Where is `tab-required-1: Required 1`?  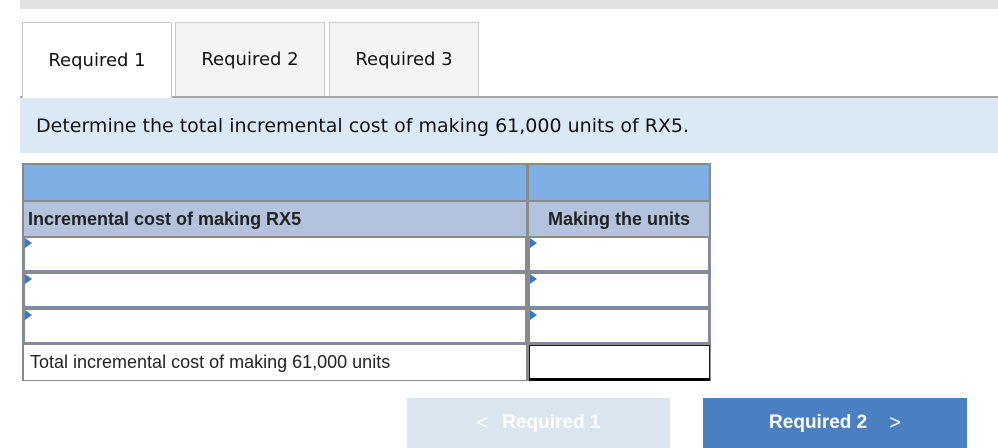
tab-required-1: Required 1 is located at coordinates (97, 60).